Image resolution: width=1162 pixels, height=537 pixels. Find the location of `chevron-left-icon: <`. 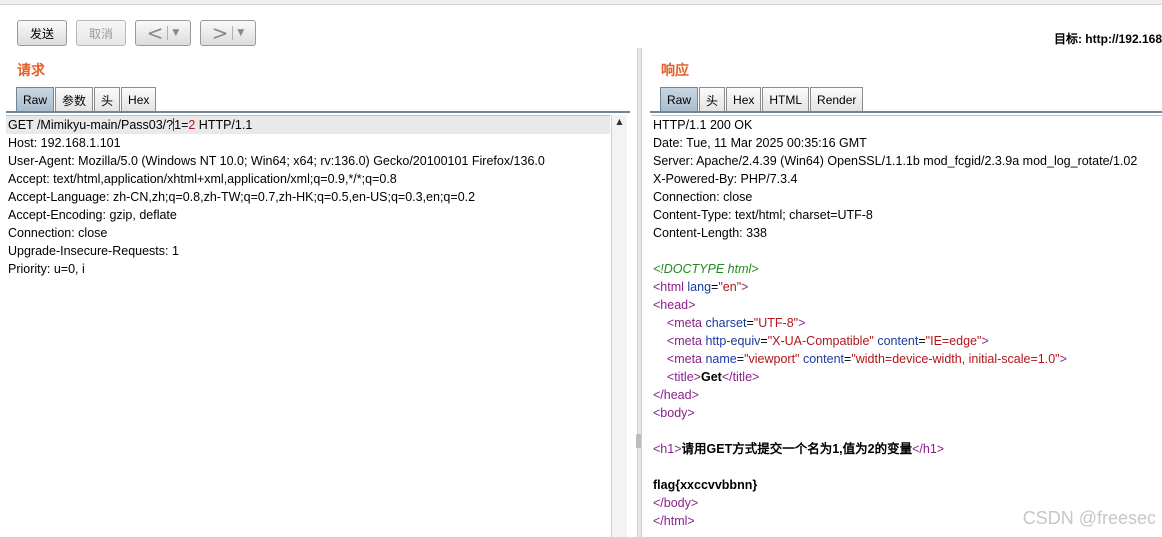

chevron-left-icon: < is located at coordinates (155, 33).